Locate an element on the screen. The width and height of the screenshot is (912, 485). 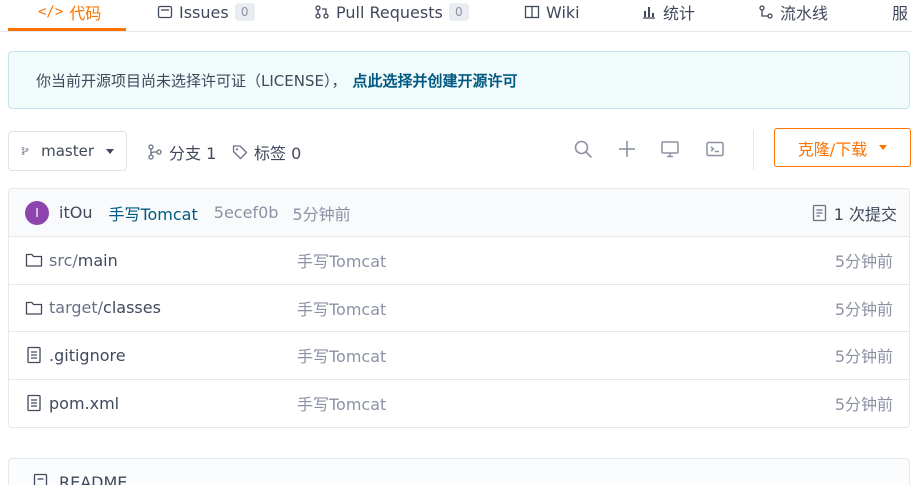
license-banner-text: 你当前开源项目尚未选择许可证（LICENSE）， is located at coordinates (191, 80).